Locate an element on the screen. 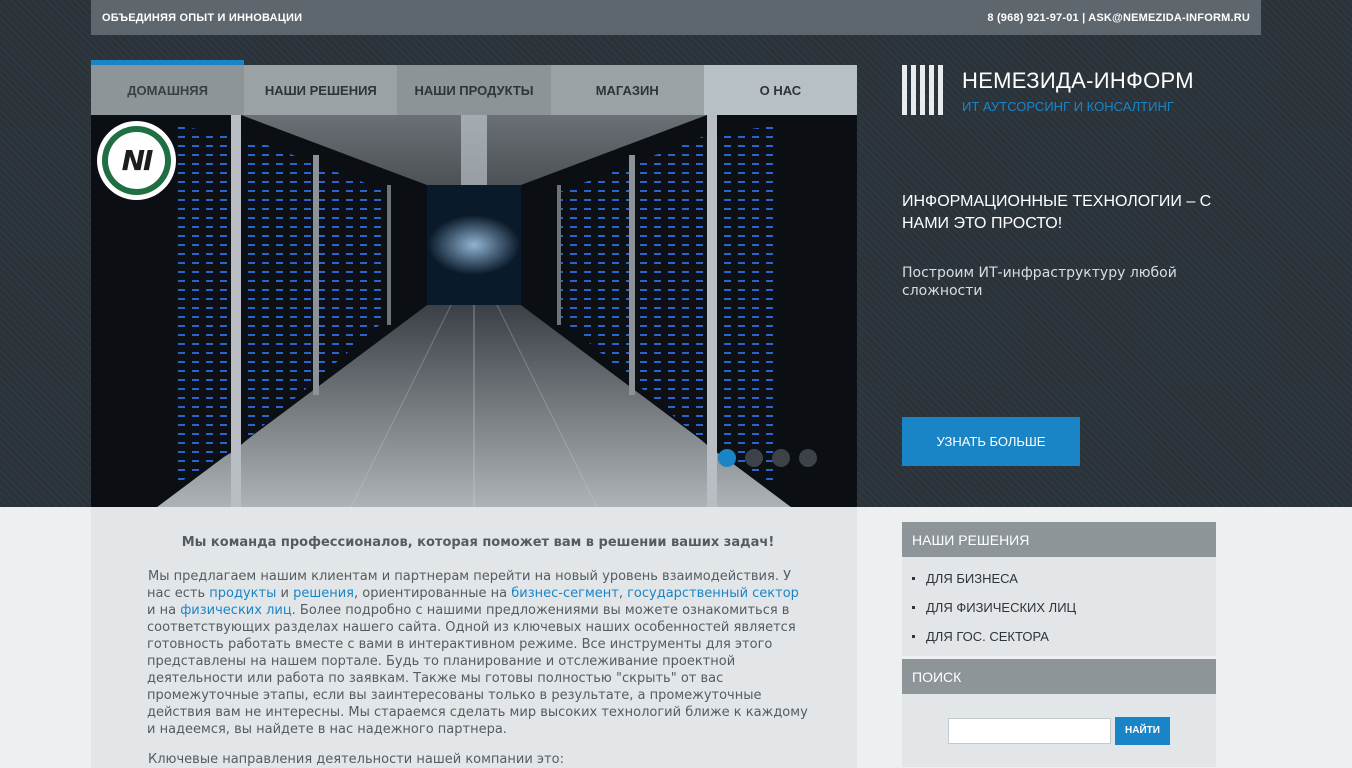  search-button: НАЙТИ is located at coordinates (1142, 730).